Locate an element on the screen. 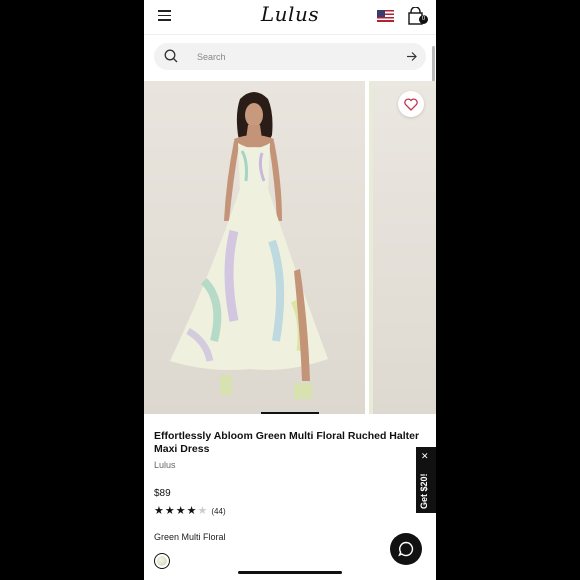  top-navigation-bar: Lulus 0 is located at coordinates (290, 17).